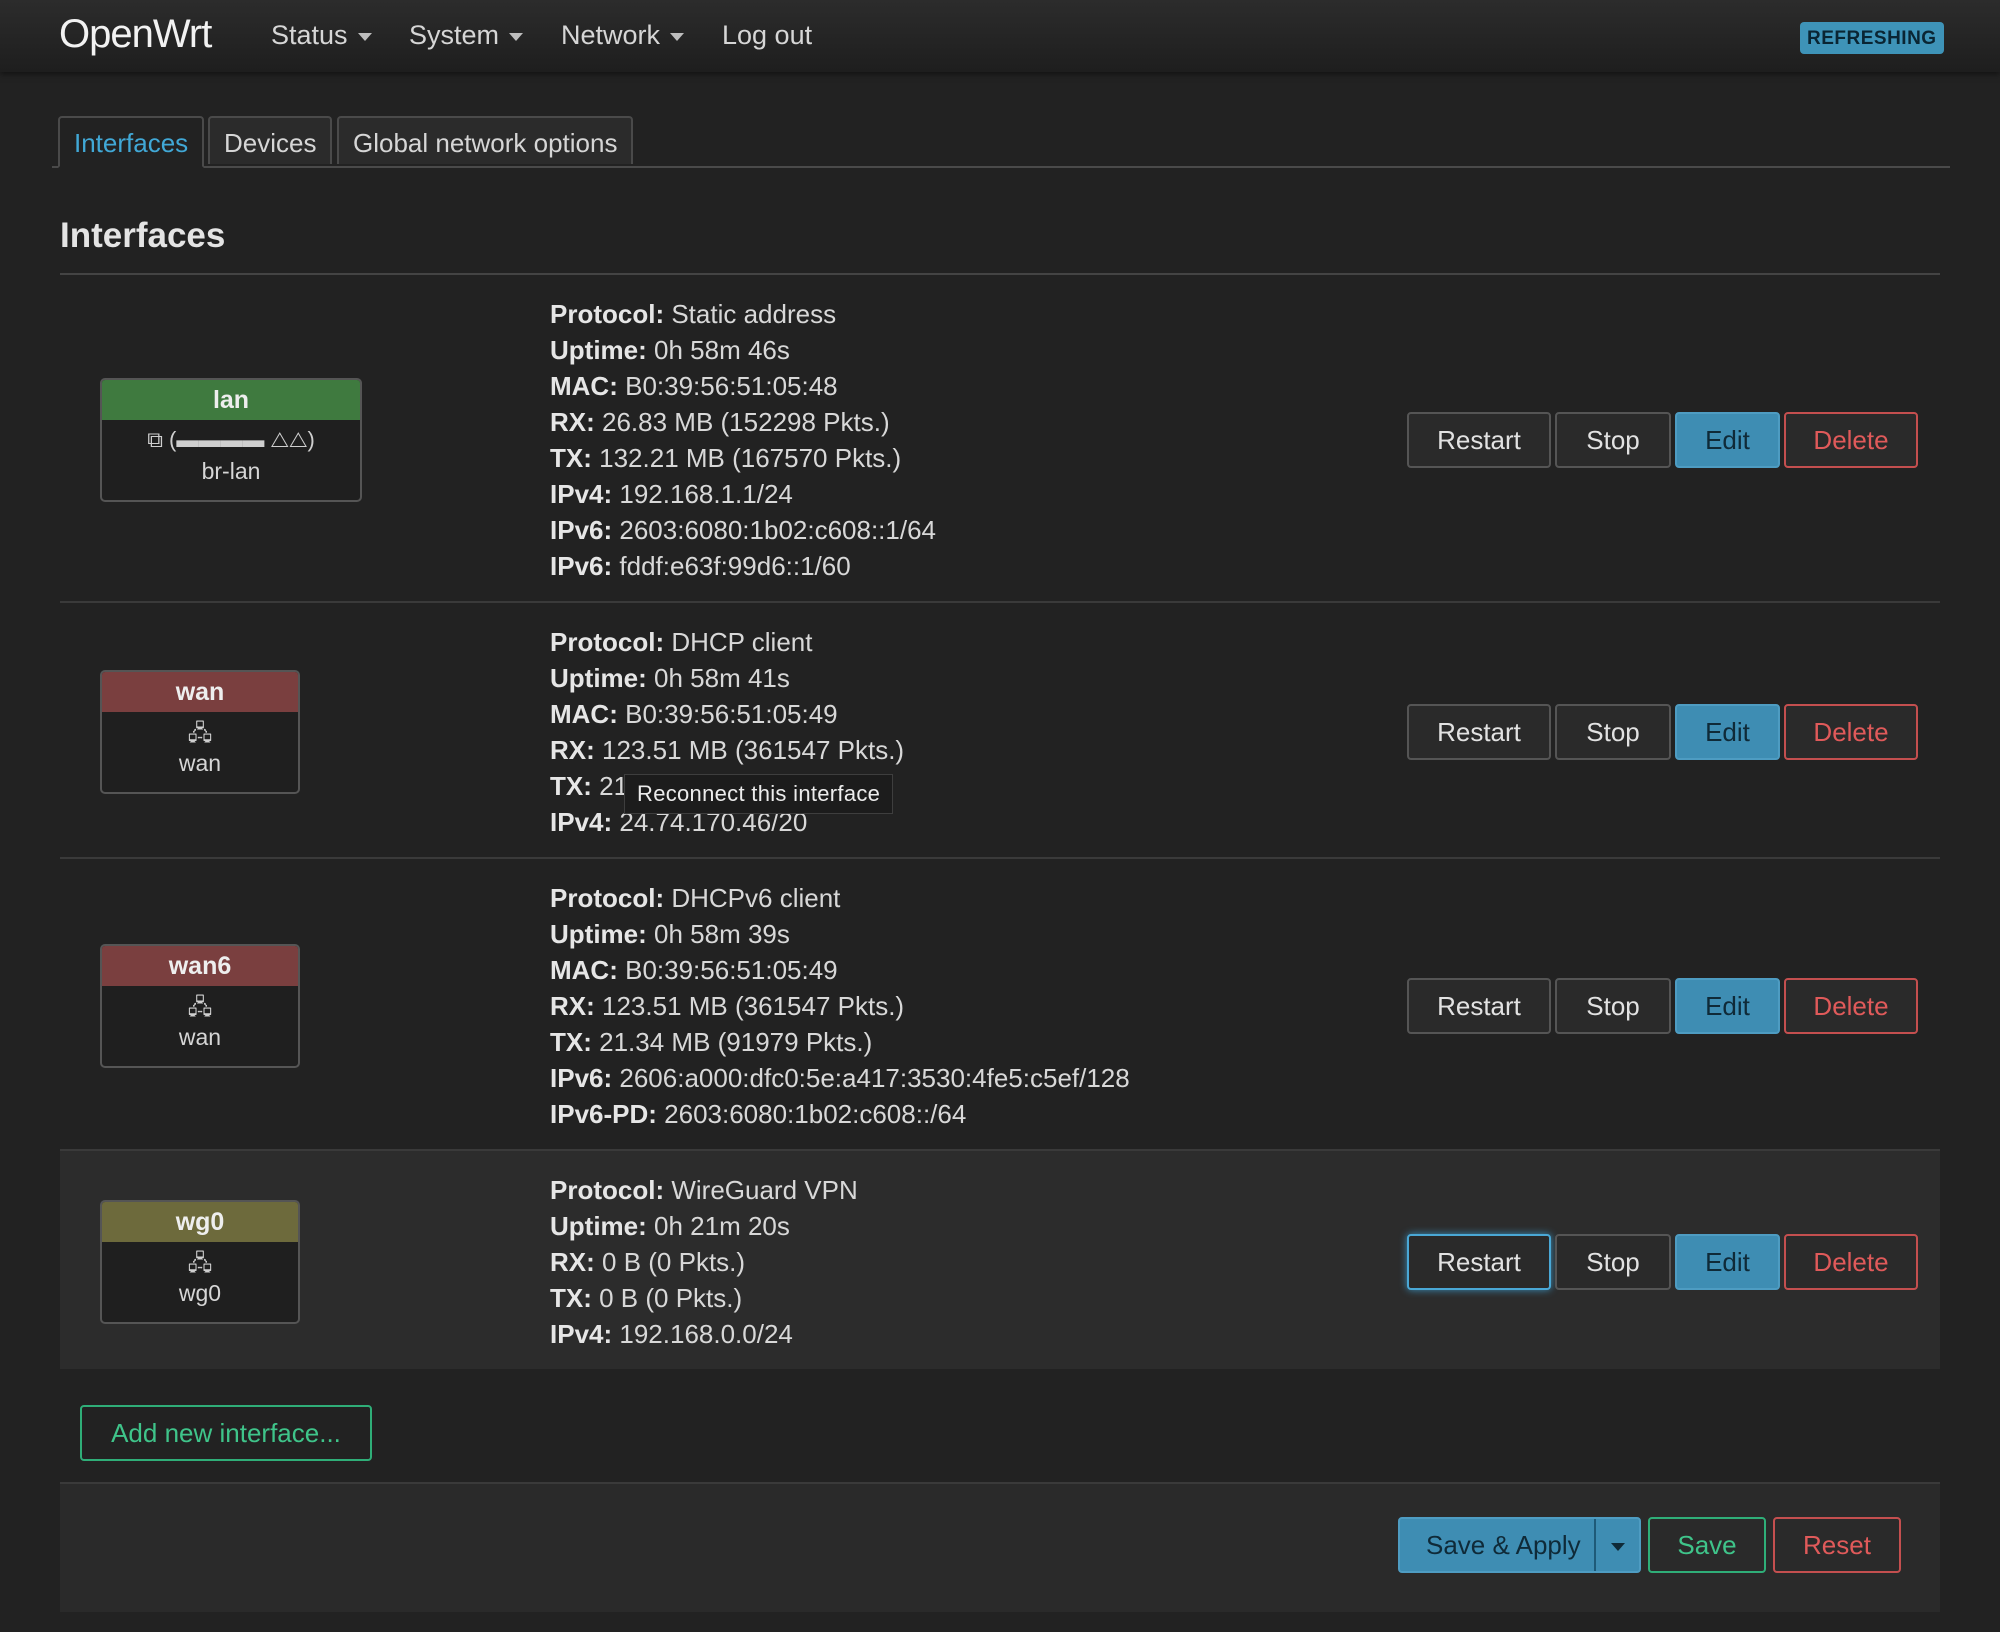  Describe the element at coordinates (485, 140) in the screenshot. I see `tab-global-network-options: Global network options` at that location.